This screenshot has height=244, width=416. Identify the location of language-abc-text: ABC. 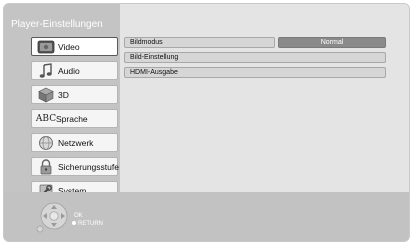
(46, 118).